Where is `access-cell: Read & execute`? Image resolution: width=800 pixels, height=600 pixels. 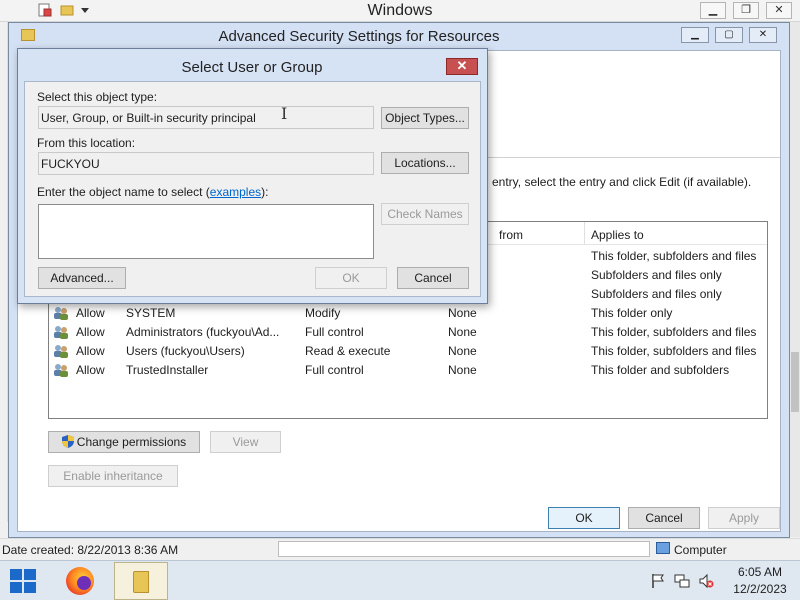 access-cell: Read & execute is located at coordinates (348, 351).